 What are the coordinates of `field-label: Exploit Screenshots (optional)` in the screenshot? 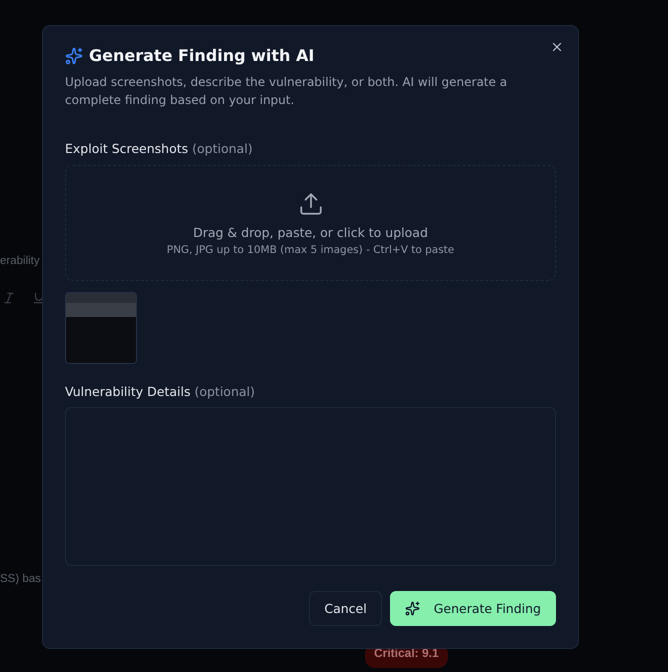 It's located at (159, 148).